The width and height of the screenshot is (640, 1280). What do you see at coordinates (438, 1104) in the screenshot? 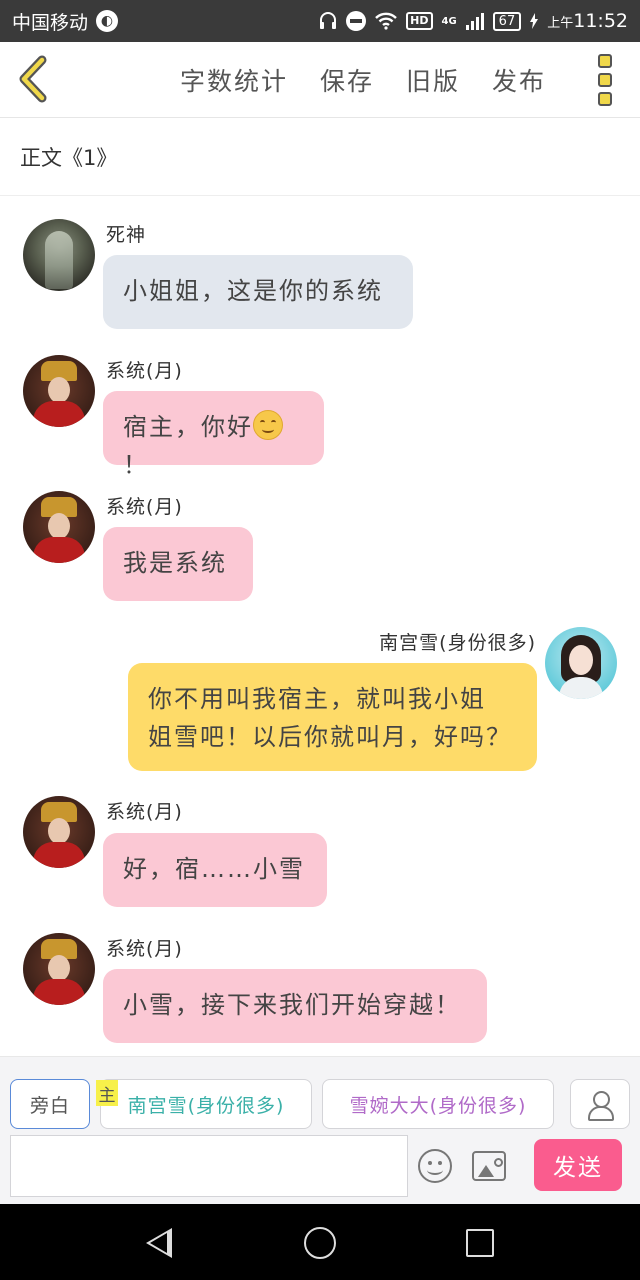
I see `role-xuewan-button: 雪婉大大(身份很多)` at bounding box center [438, 1104].